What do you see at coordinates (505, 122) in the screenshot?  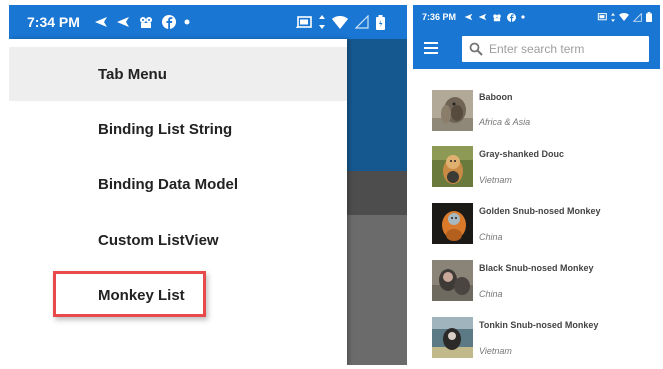 I see `monkey-location: Africa & Asia` at bounding box center [505, 122].